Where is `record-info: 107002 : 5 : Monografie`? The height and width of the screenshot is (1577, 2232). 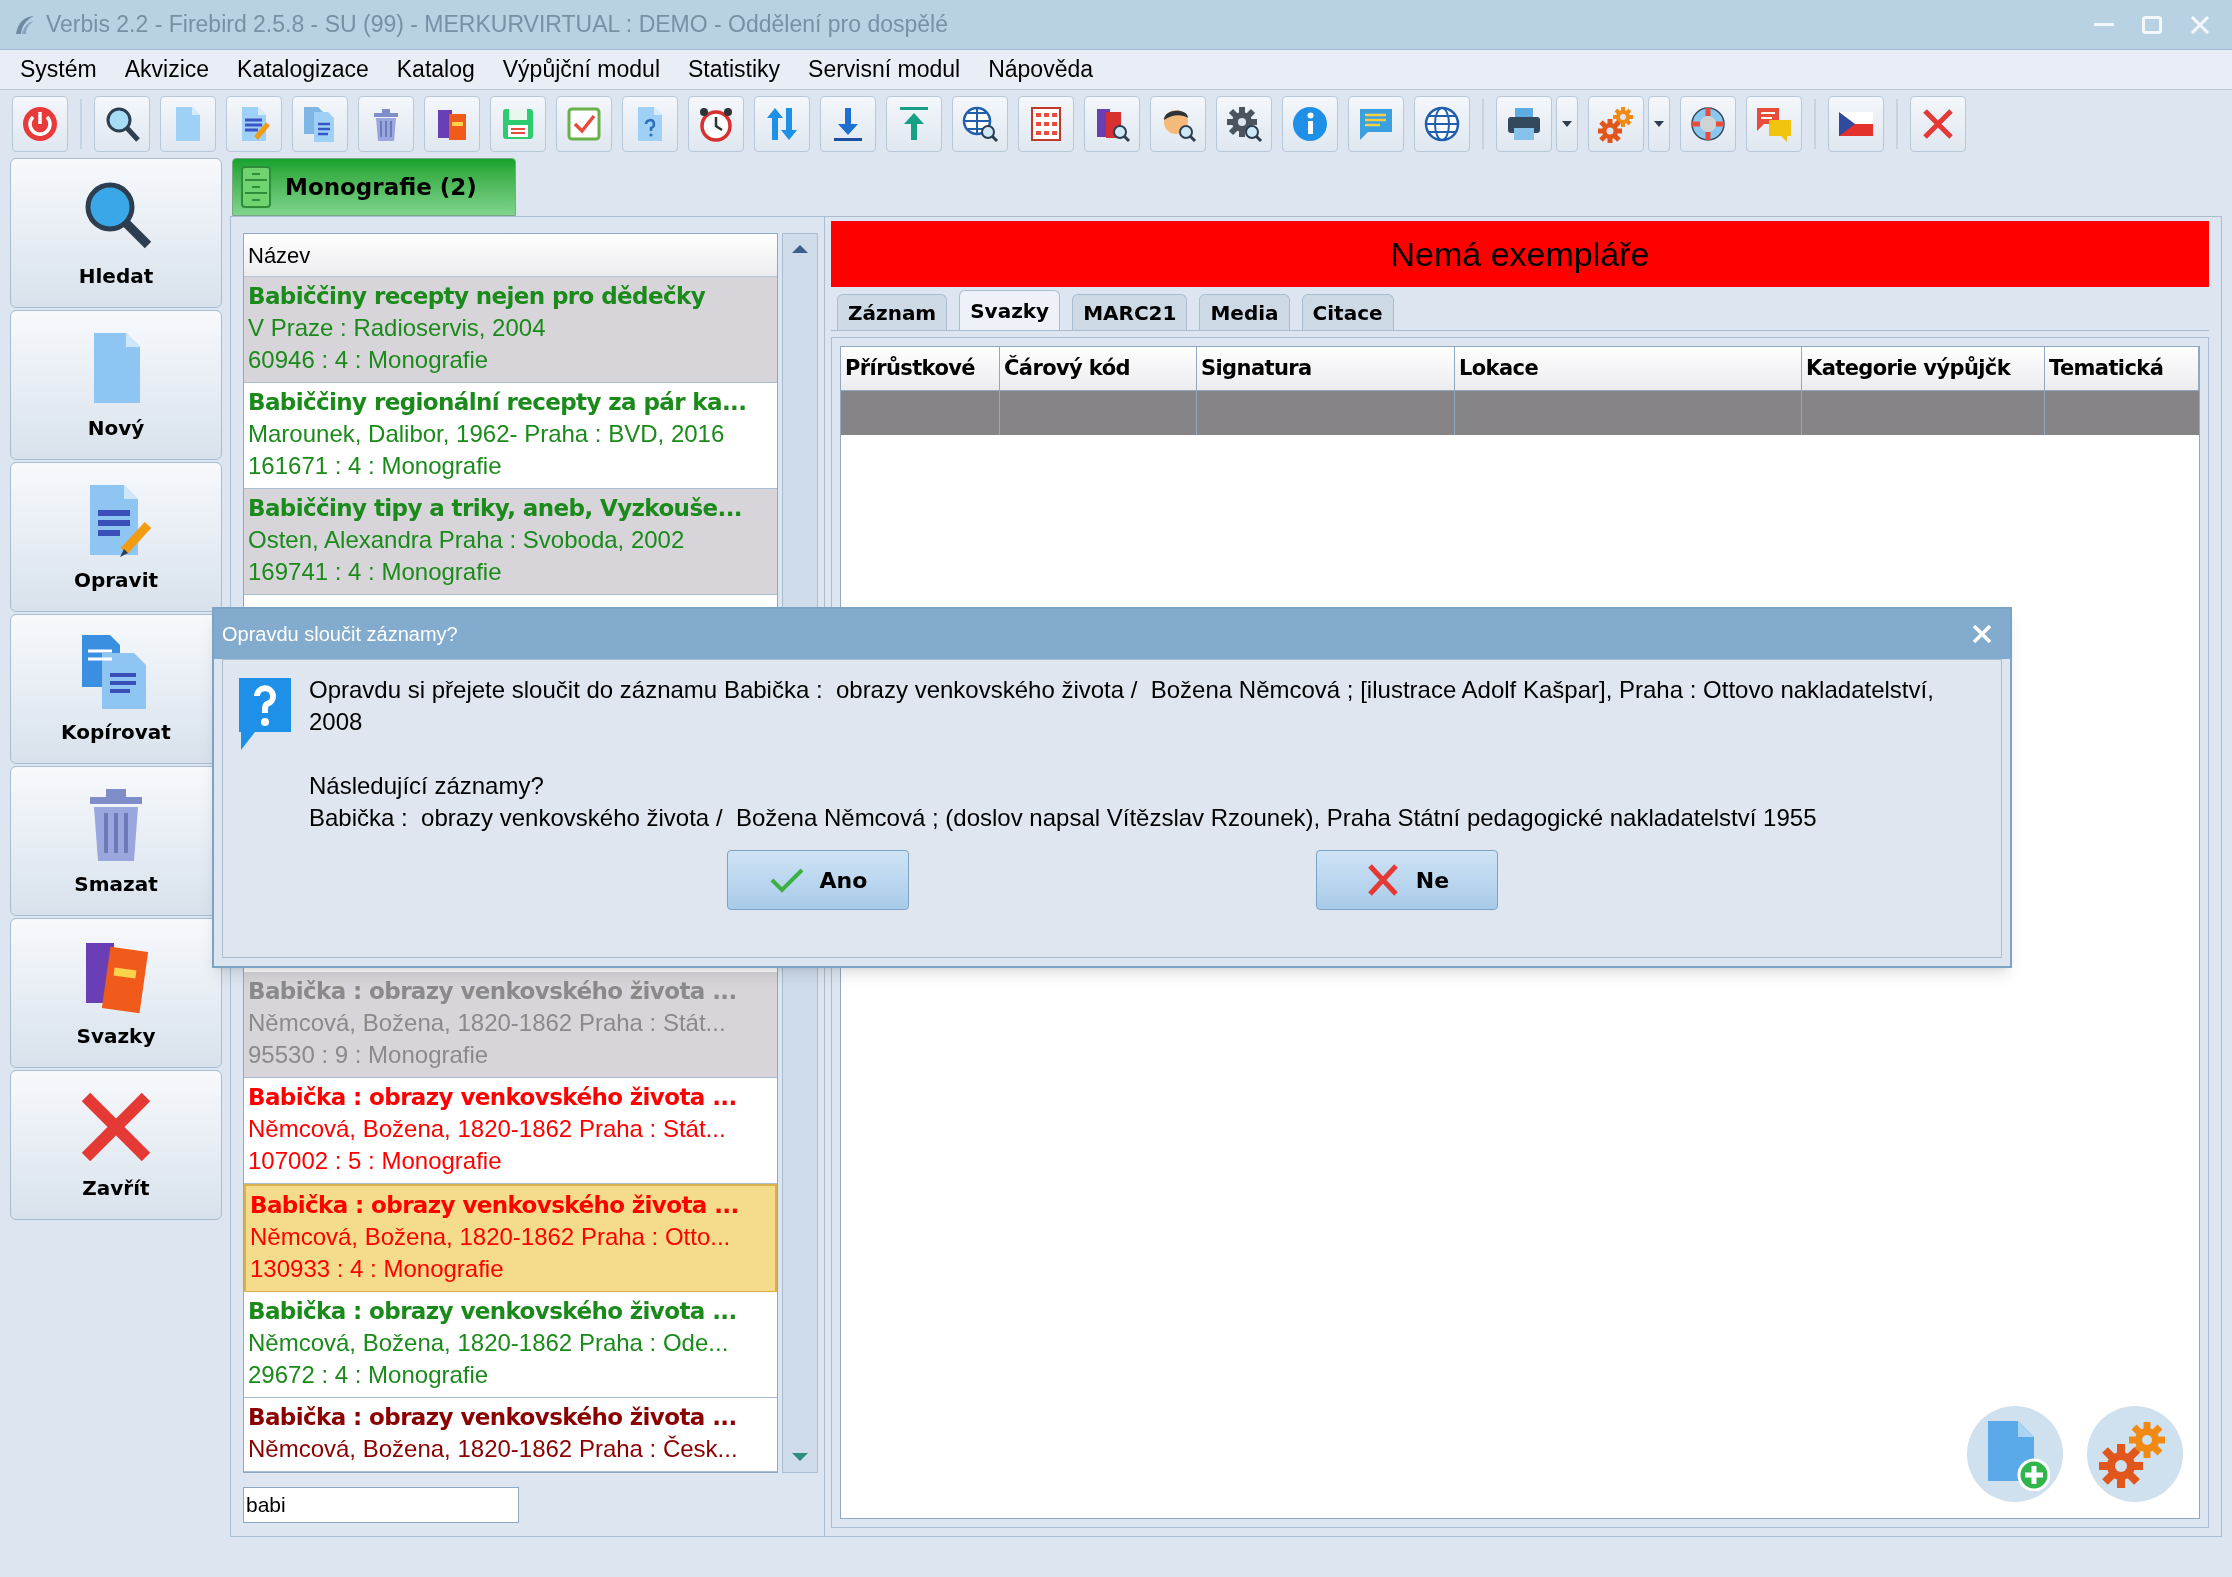
record-info: 107002 : 5 : Monografie is located at coordinates (375, 1161).